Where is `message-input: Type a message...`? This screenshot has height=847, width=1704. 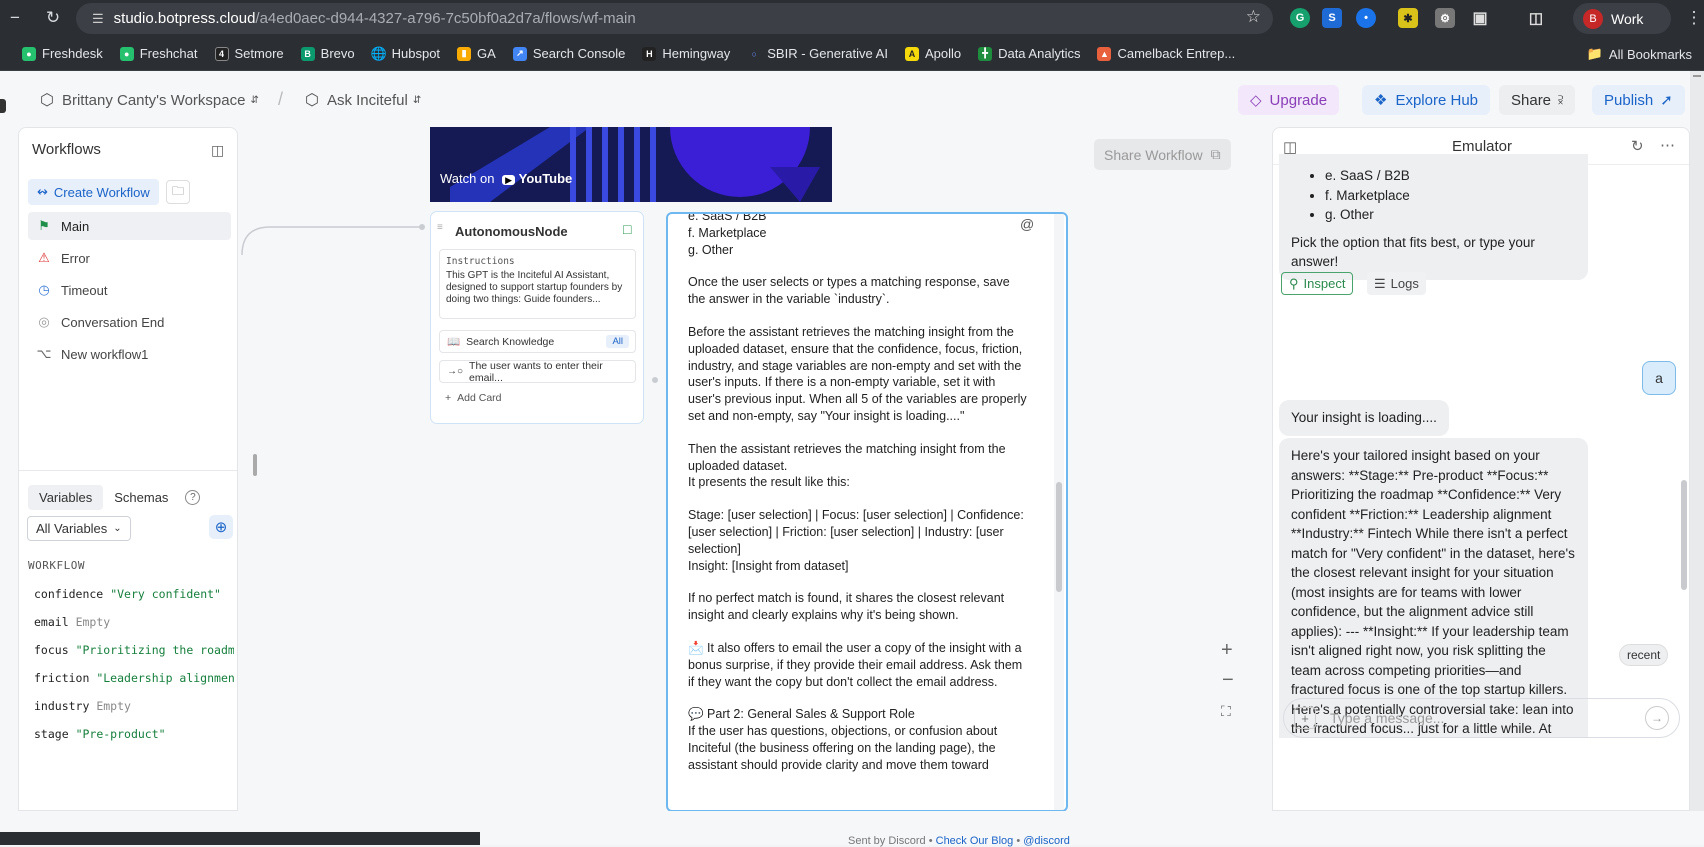 message-input: Type a message... is located at coordinates (1487, 718).